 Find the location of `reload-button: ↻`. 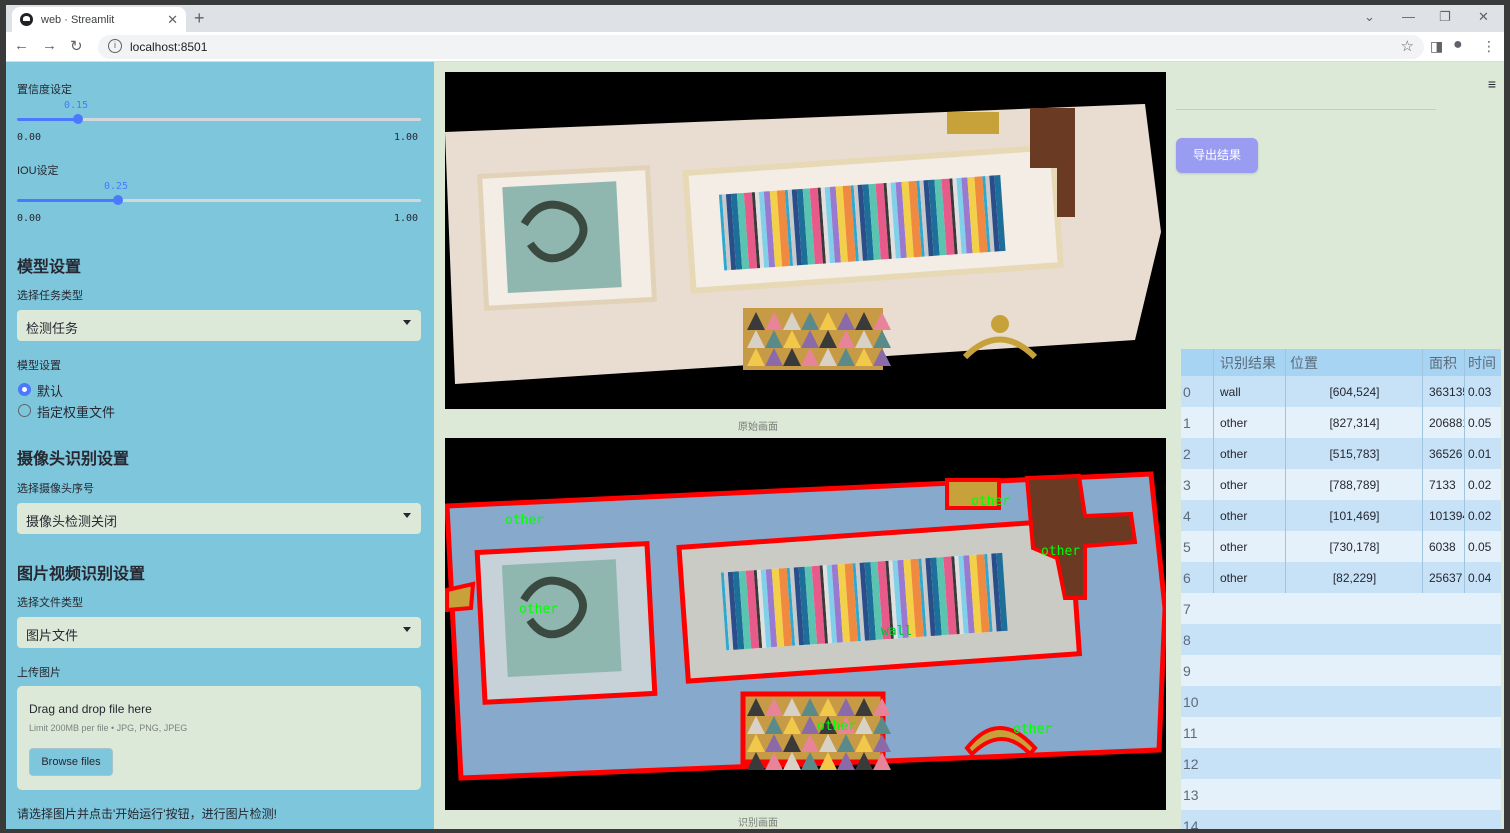

reload-button: ↻ is located at coordinates (76, 46).